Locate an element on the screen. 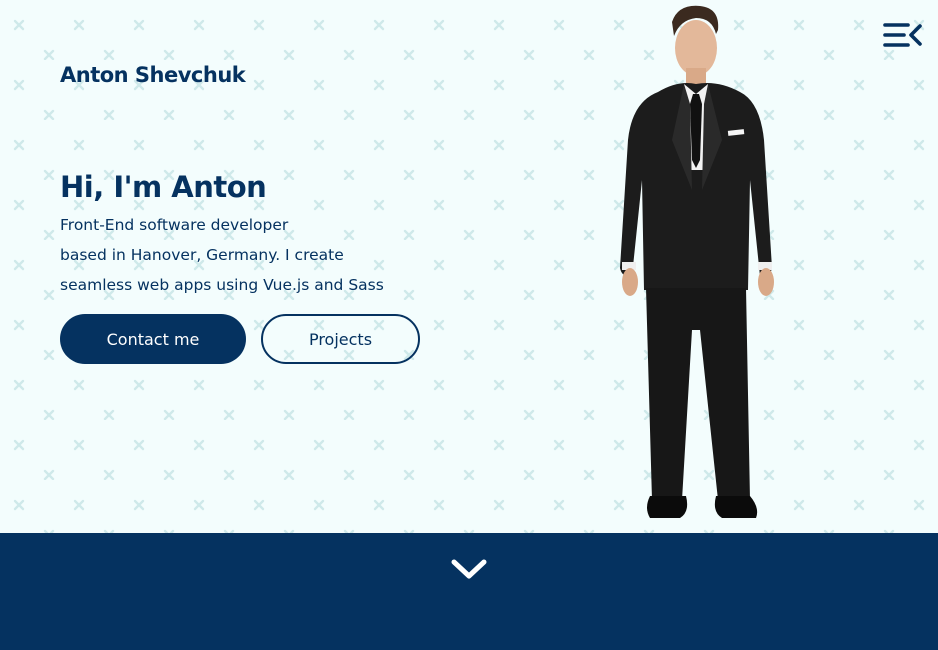  contact-me-button: Contact me is located at coordinates (153, 339).